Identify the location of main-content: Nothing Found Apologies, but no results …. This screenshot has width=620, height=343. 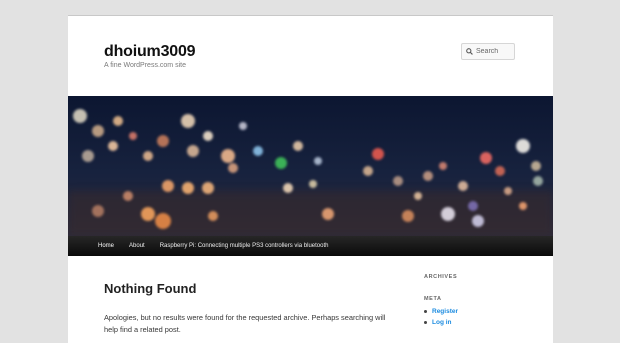
(246, 308).